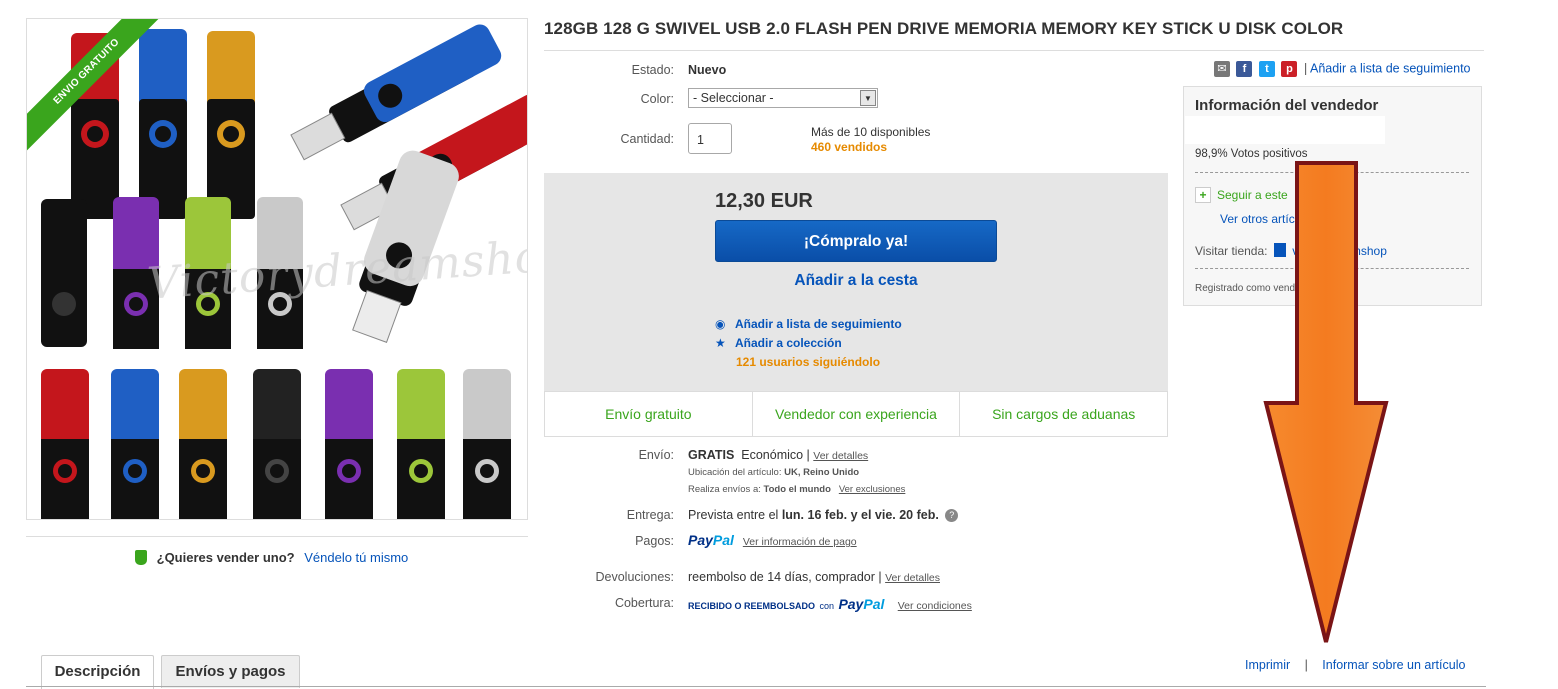 The width and height of the screenshot is (1558, 689). What do you see at coordinates (861, 604) in the screenshot?
I see `coverage-paypal-logo: PayPal` at bounding box center [861, 604].